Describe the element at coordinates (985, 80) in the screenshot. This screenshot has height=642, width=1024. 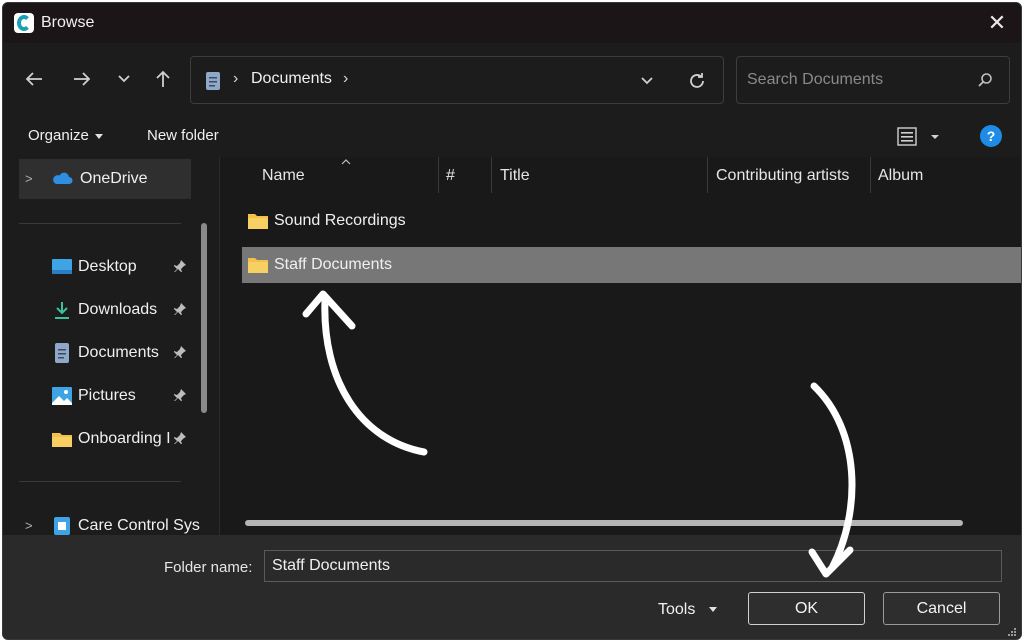
I see `search-icon` at that location.